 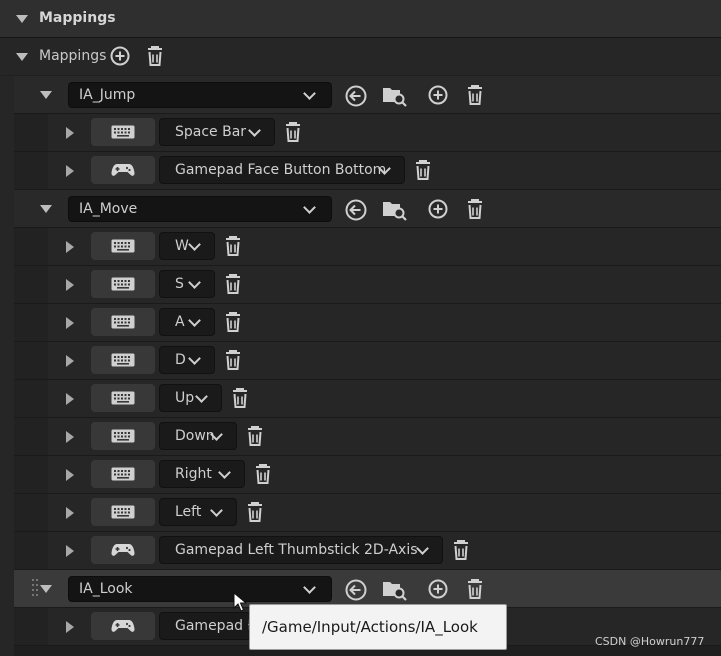 I want to click on add-mapping-icon, so click(x=120, y=56).